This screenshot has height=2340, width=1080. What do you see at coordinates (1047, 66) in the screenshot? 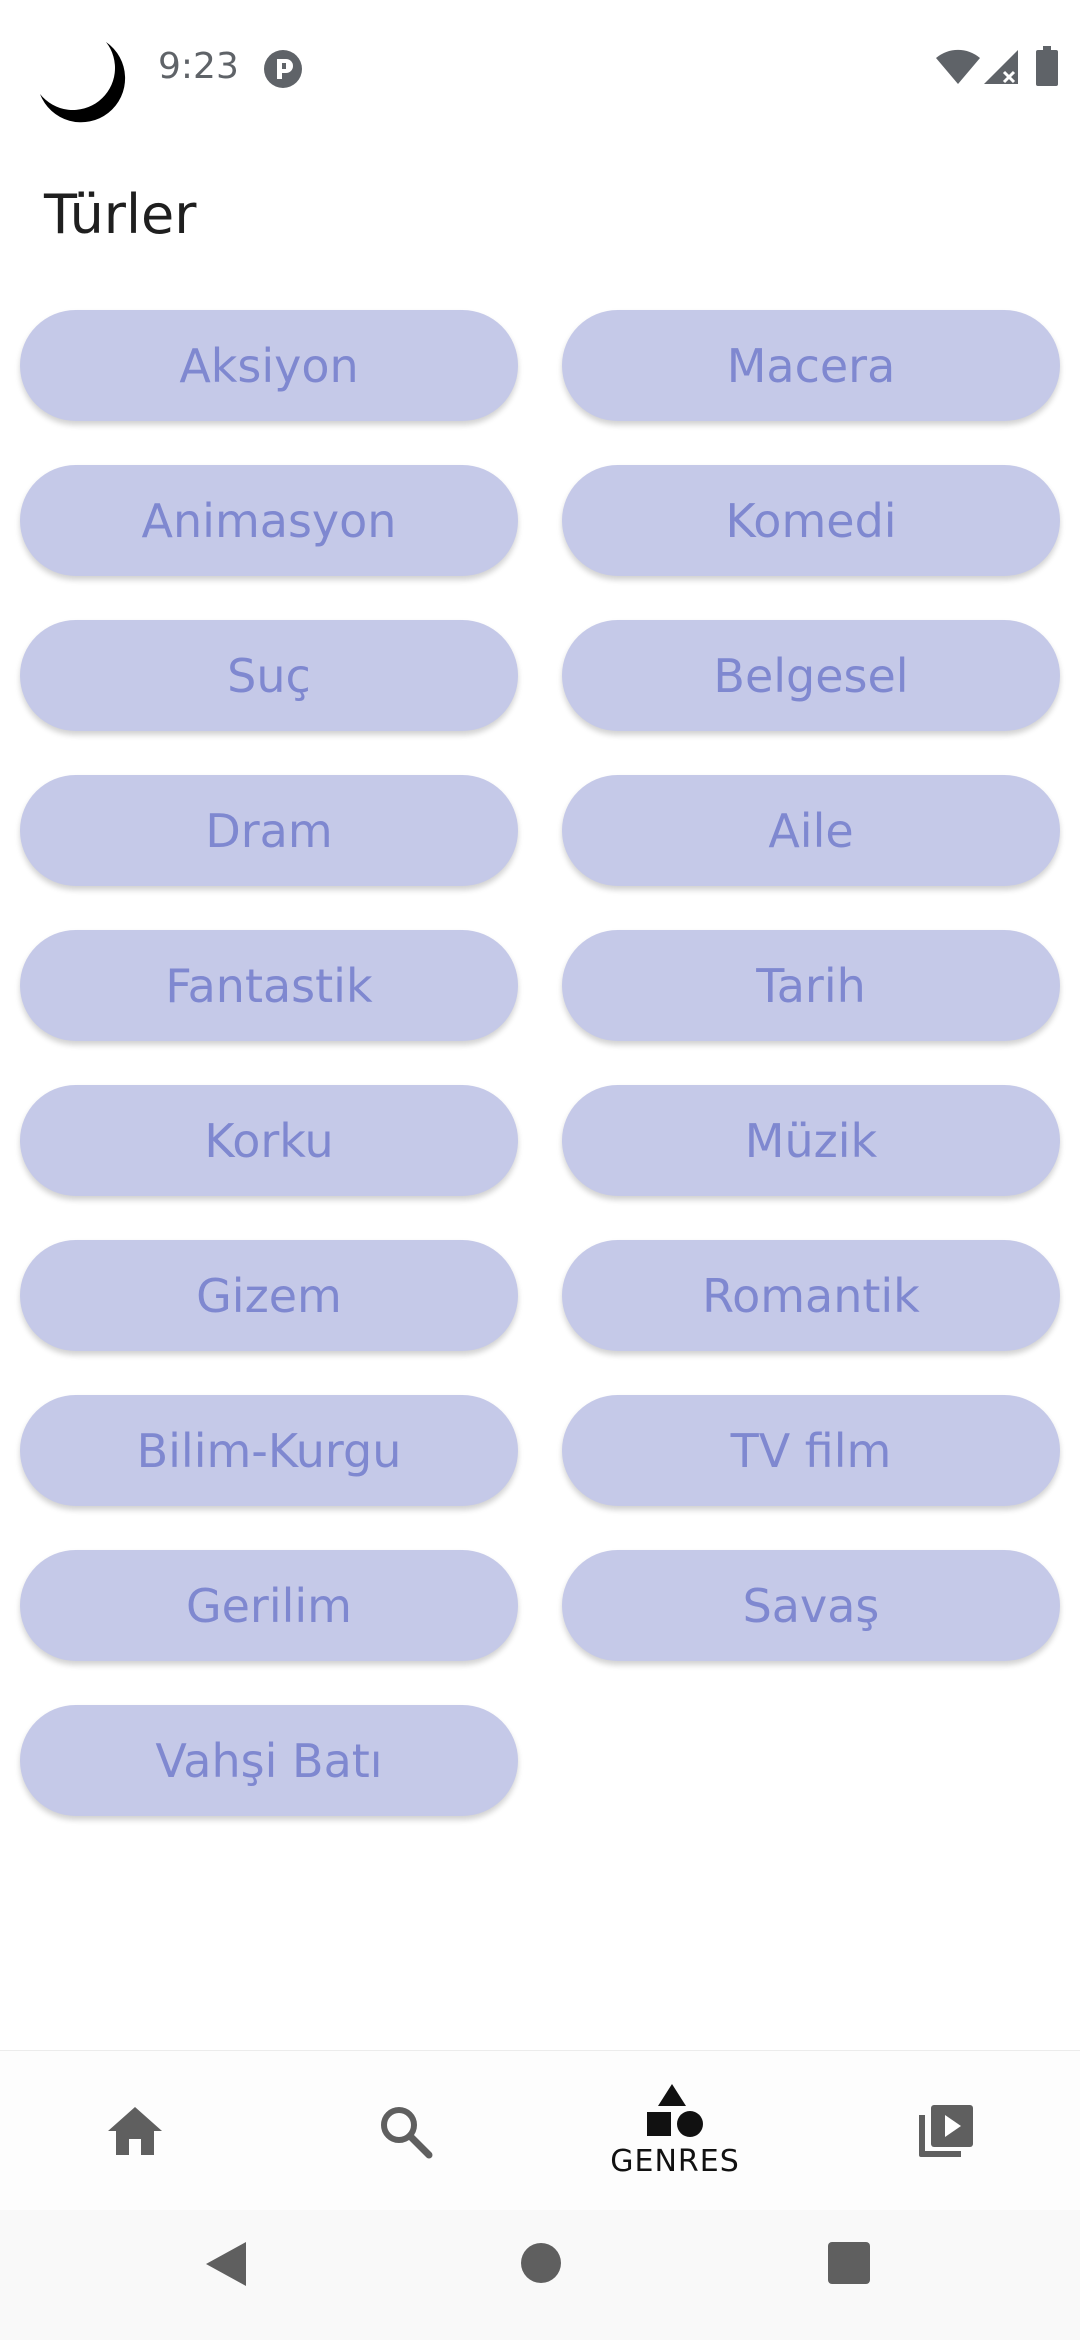
I see `battery-icon` at bounding box center [1047, 66].